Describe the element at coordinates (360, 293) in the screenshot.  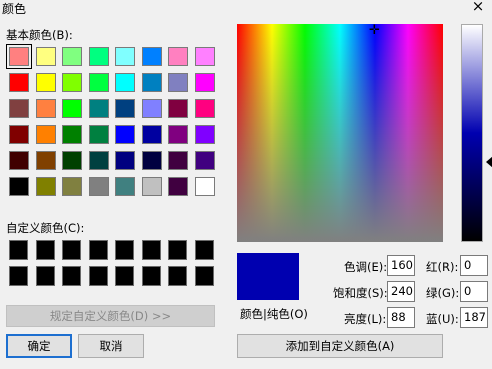
I see `saturation-label: 饱和度(S):` at that location.